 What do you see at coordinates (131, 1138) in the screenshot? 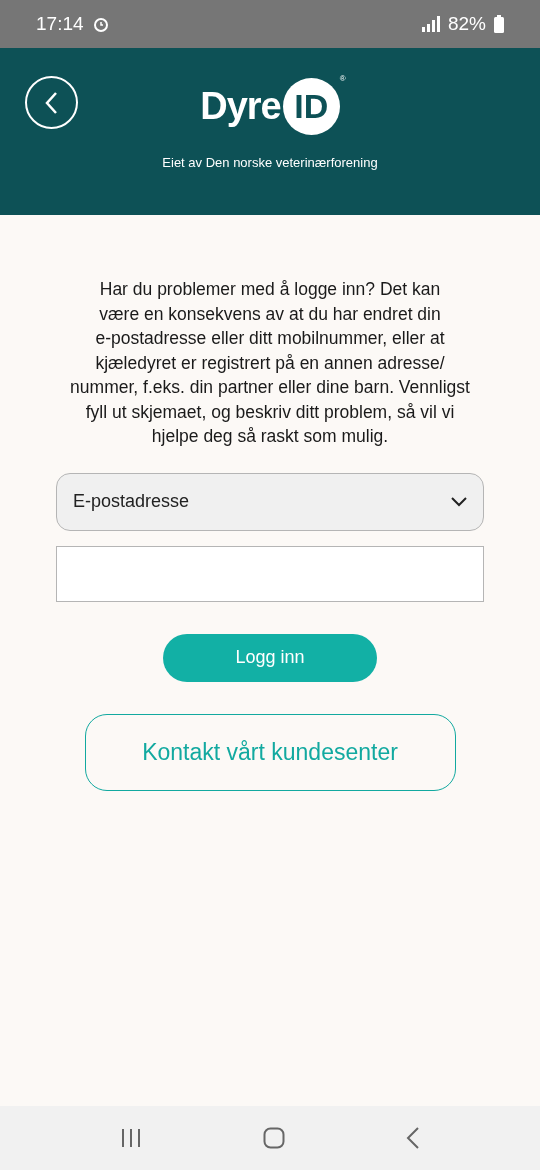
I see `recent-apps-icon` at bounding box center [131, 1138].